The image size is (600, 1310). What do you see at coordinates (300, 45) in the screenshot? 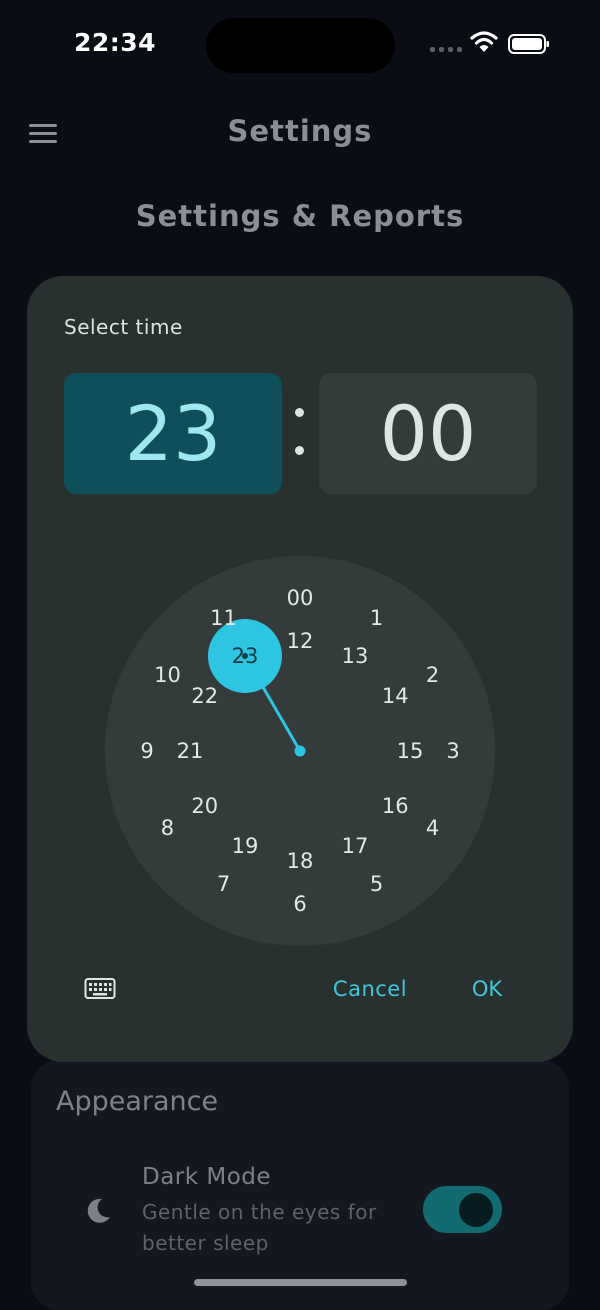
I see `dynamic-island` at bounding box center [300, 45].